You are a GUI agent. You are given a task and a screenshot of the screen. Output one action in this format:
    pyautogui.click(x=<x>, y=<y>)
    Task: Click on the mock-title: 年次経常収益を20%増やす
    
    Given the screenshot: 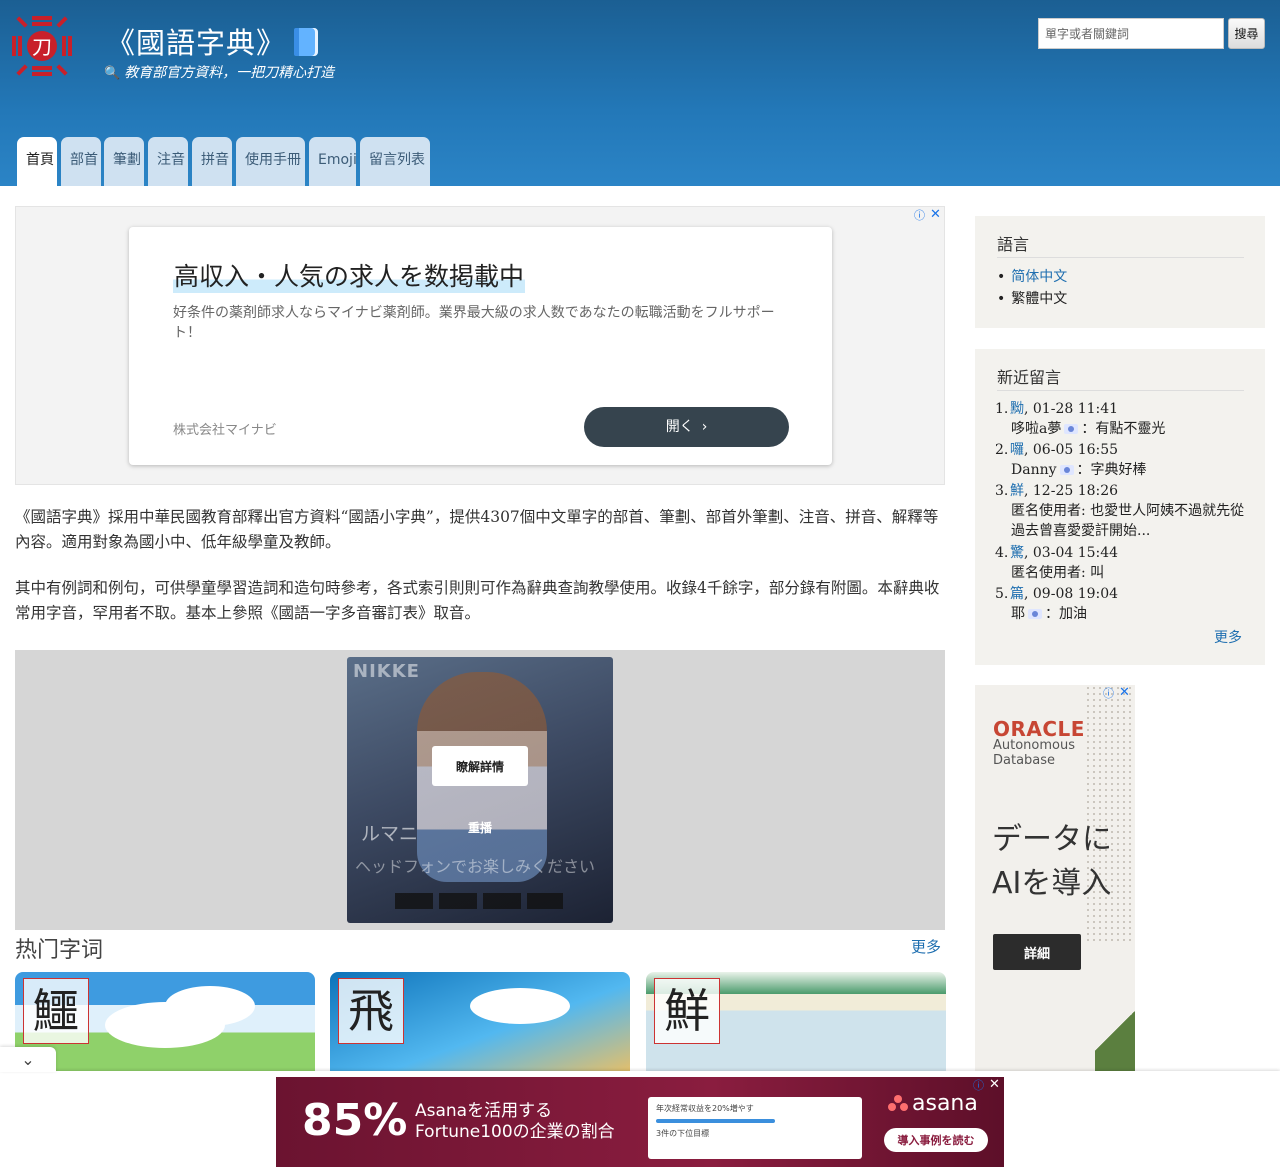 What is the action you would take?
    pyautogui.click(x=705, y=1108)
    